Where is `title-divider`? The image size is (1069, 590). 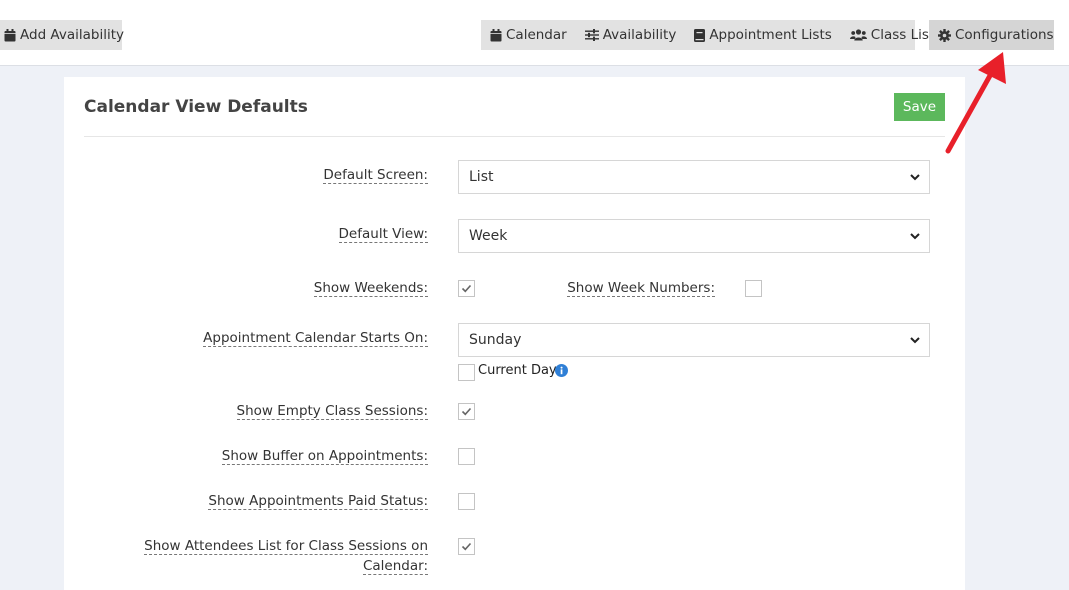
title-divider is located at coordinates (514, 136).